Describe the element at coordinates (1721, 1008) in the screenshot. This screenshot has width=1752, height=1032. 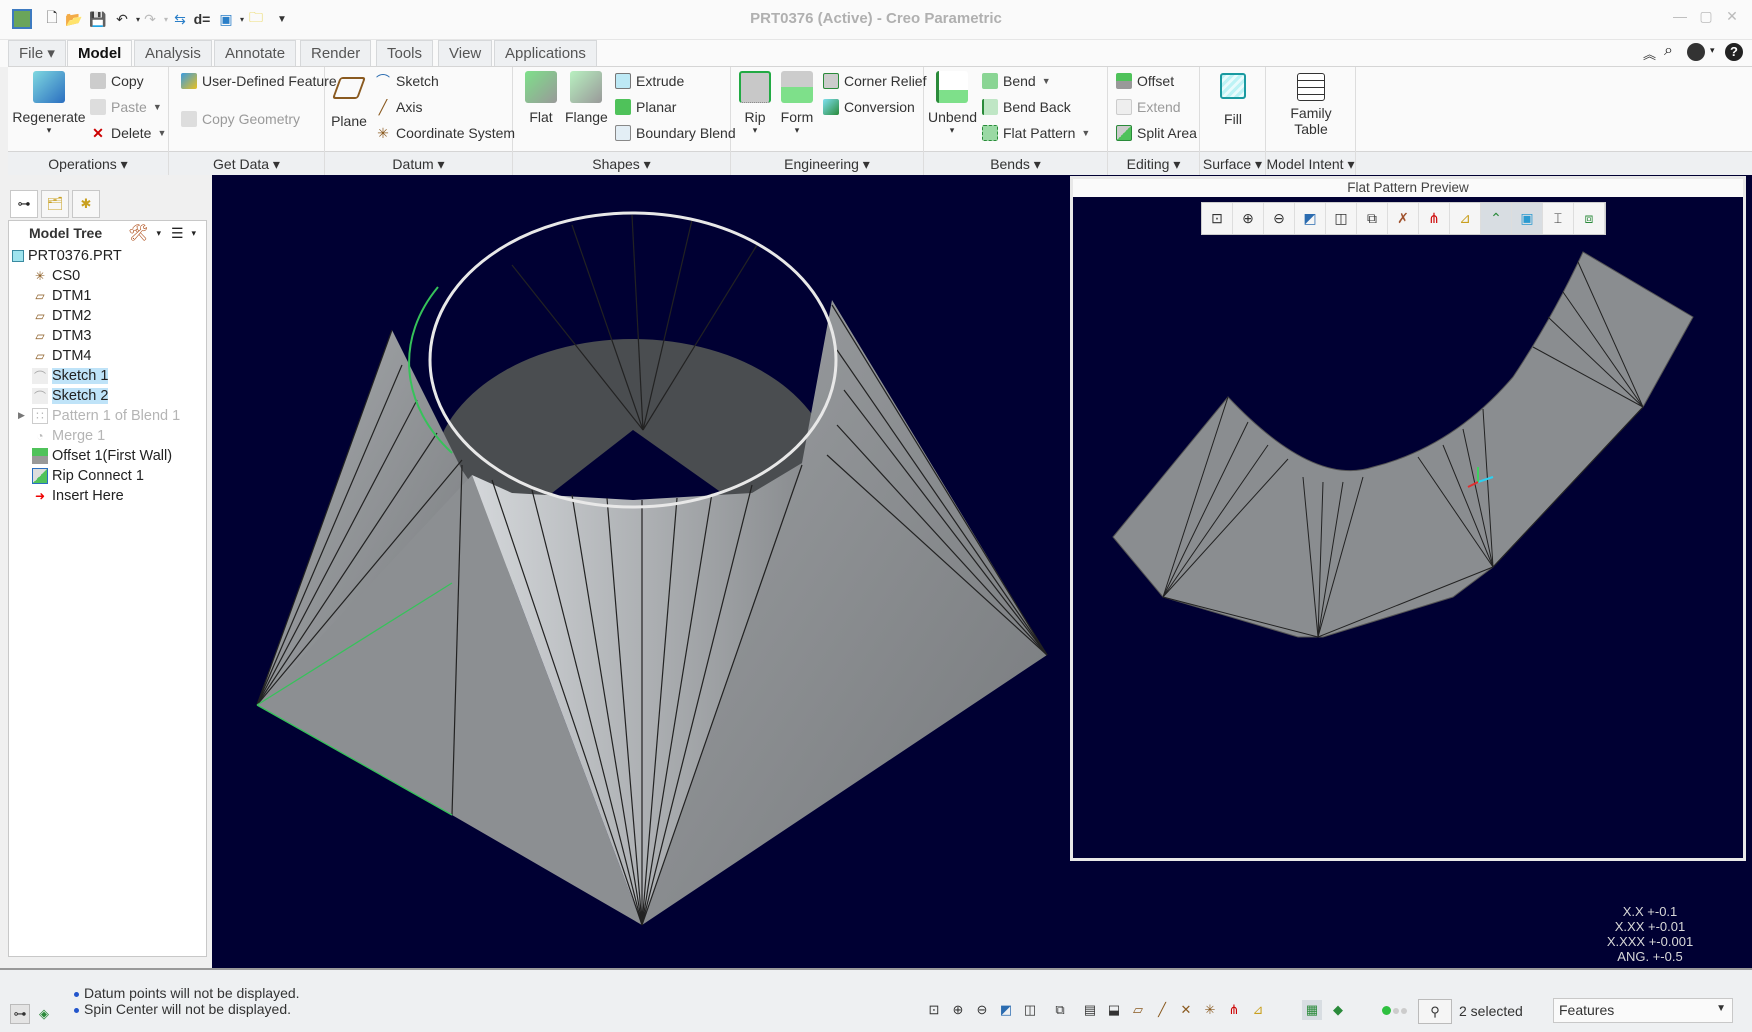
I see `chevron-down-icon: ▼` at that location.